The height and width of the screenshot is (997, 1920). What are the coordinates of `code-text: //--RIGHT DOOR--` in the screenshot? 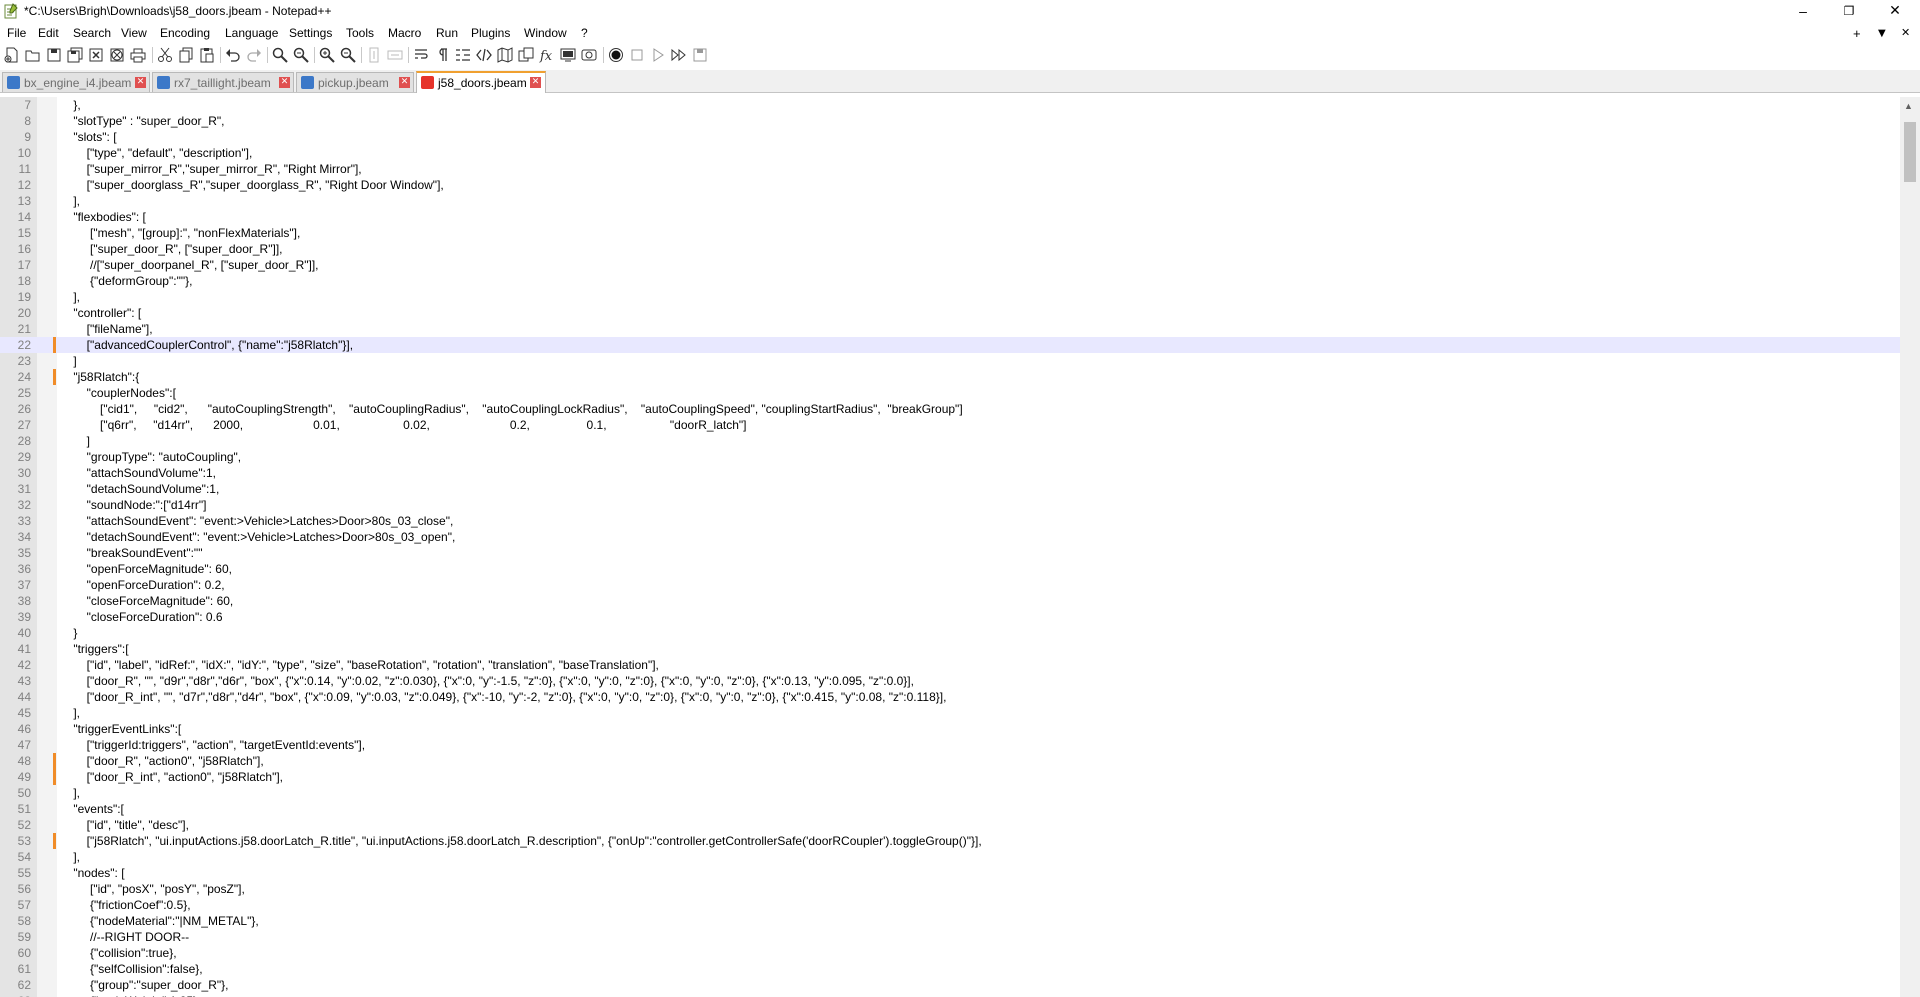 It's located at (124, 937).